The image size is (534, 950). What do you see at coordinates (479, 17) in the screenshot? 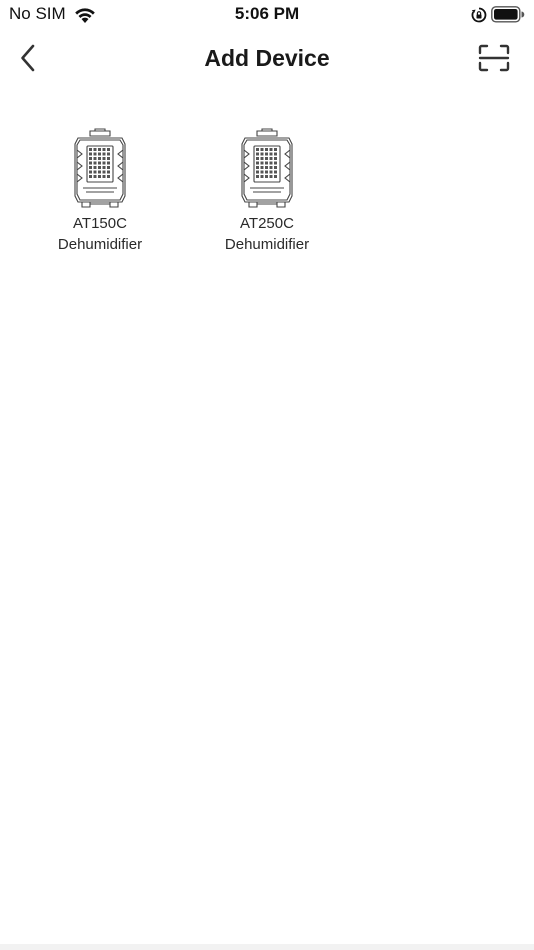
I see `orientation-lock-icon` at bounding box center [479, 17].